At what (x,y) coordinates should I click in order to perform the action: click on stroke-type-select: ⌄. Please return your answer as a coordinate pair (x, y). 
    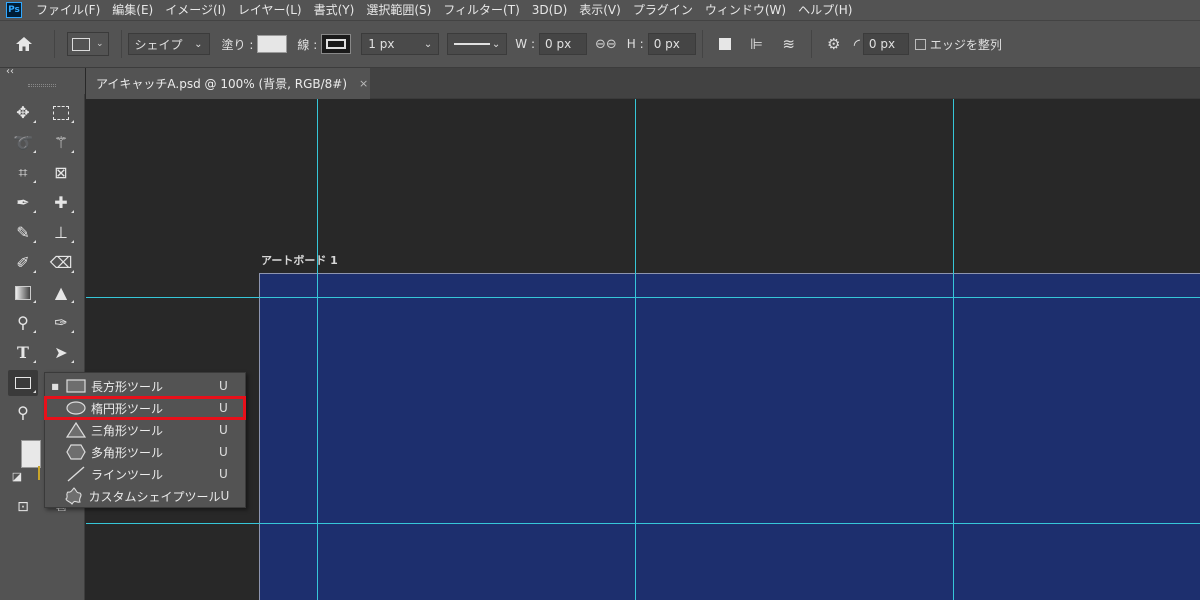
    Looking at the image, I should click on (477, 44).